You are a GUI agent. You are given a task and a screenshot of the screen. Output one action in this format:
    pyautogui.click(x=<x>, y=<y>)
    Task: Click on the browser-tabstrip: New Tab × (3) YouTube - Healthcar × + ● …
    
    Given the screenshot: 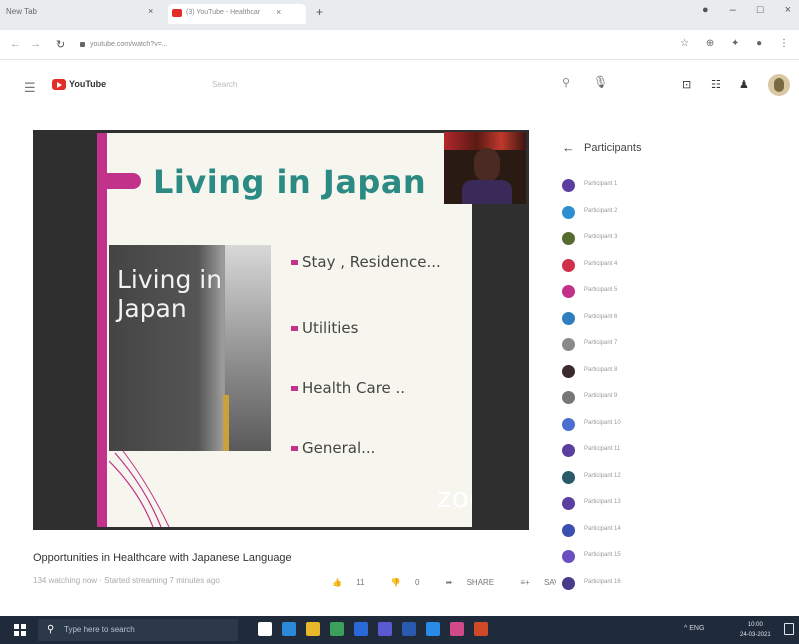 What is the action you would take?
    pyautogui.click(x=399, y=15)
    